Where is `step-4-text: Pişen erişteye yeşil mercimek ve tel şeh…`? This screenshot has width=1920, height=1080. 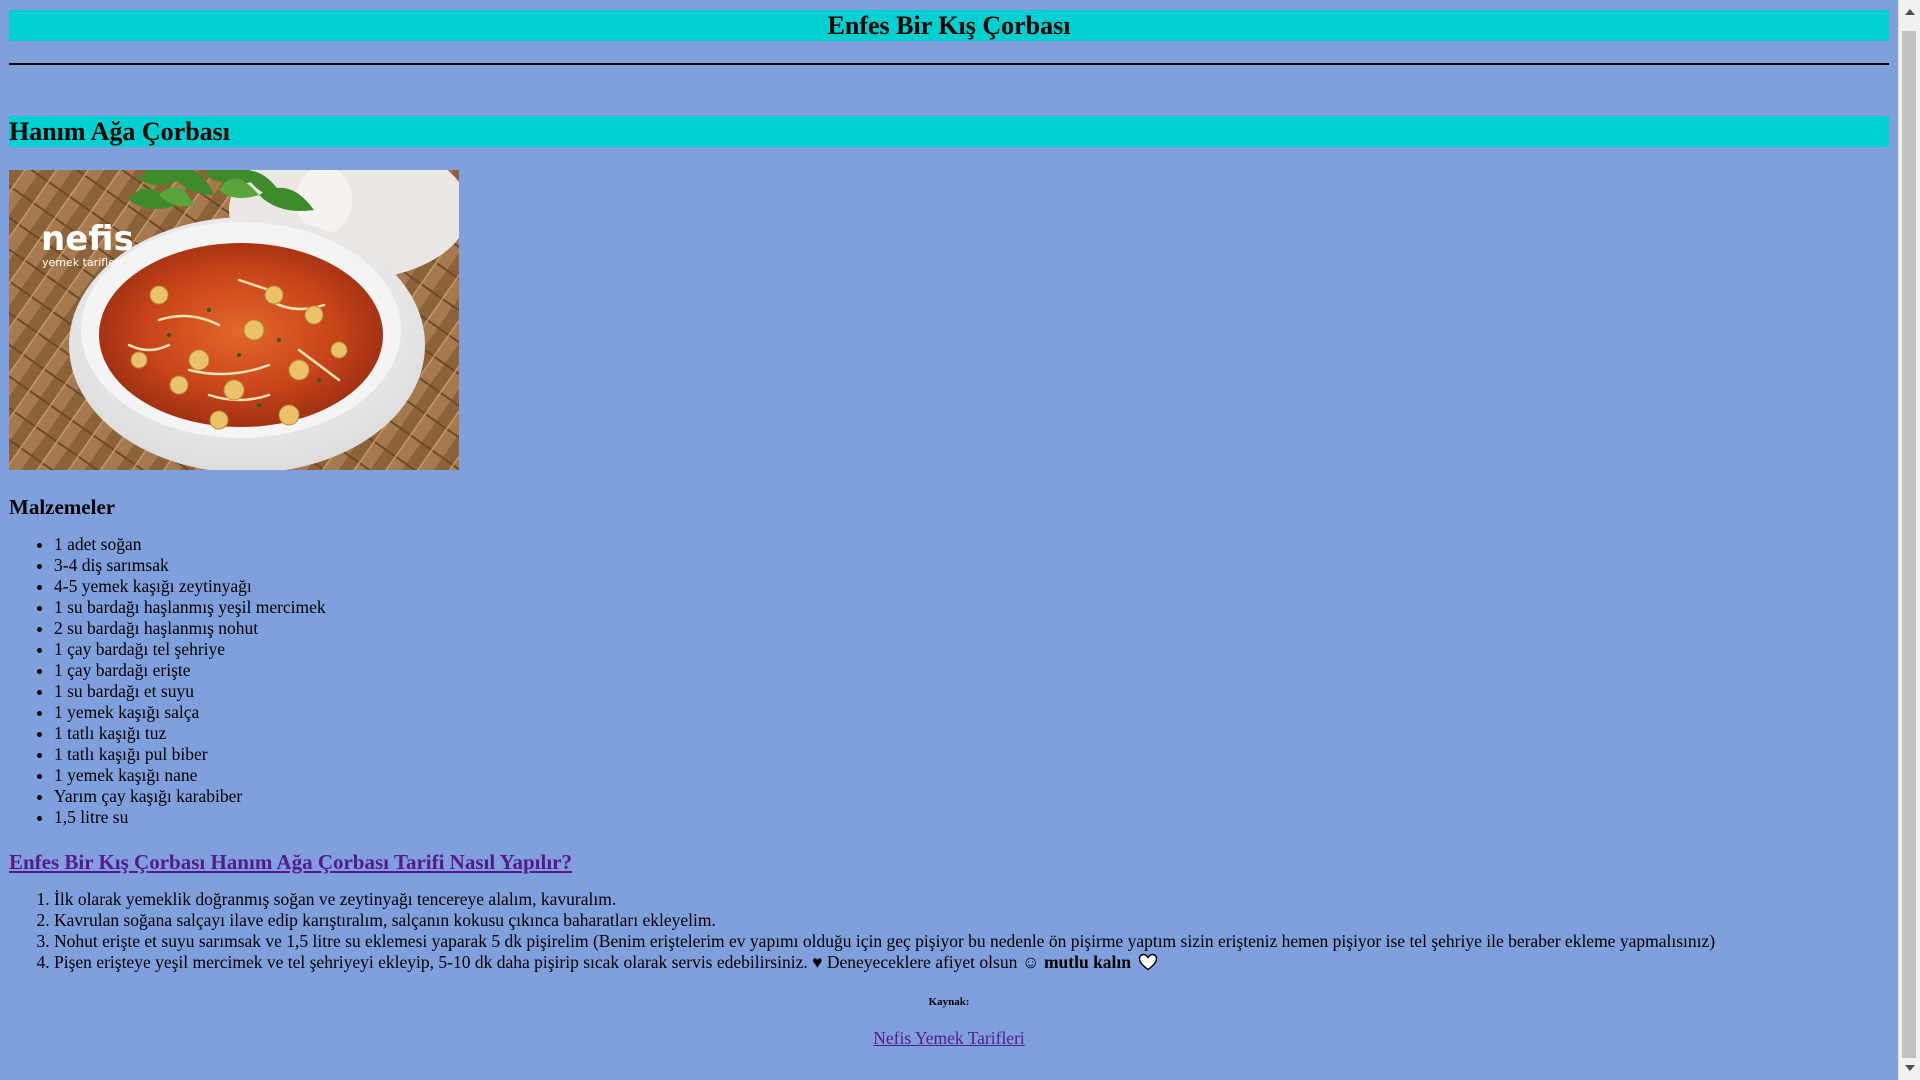
step-4-text: Pişen erişteye yeşil mercimek ve tel şeh… is located at coordinates (547, 962).